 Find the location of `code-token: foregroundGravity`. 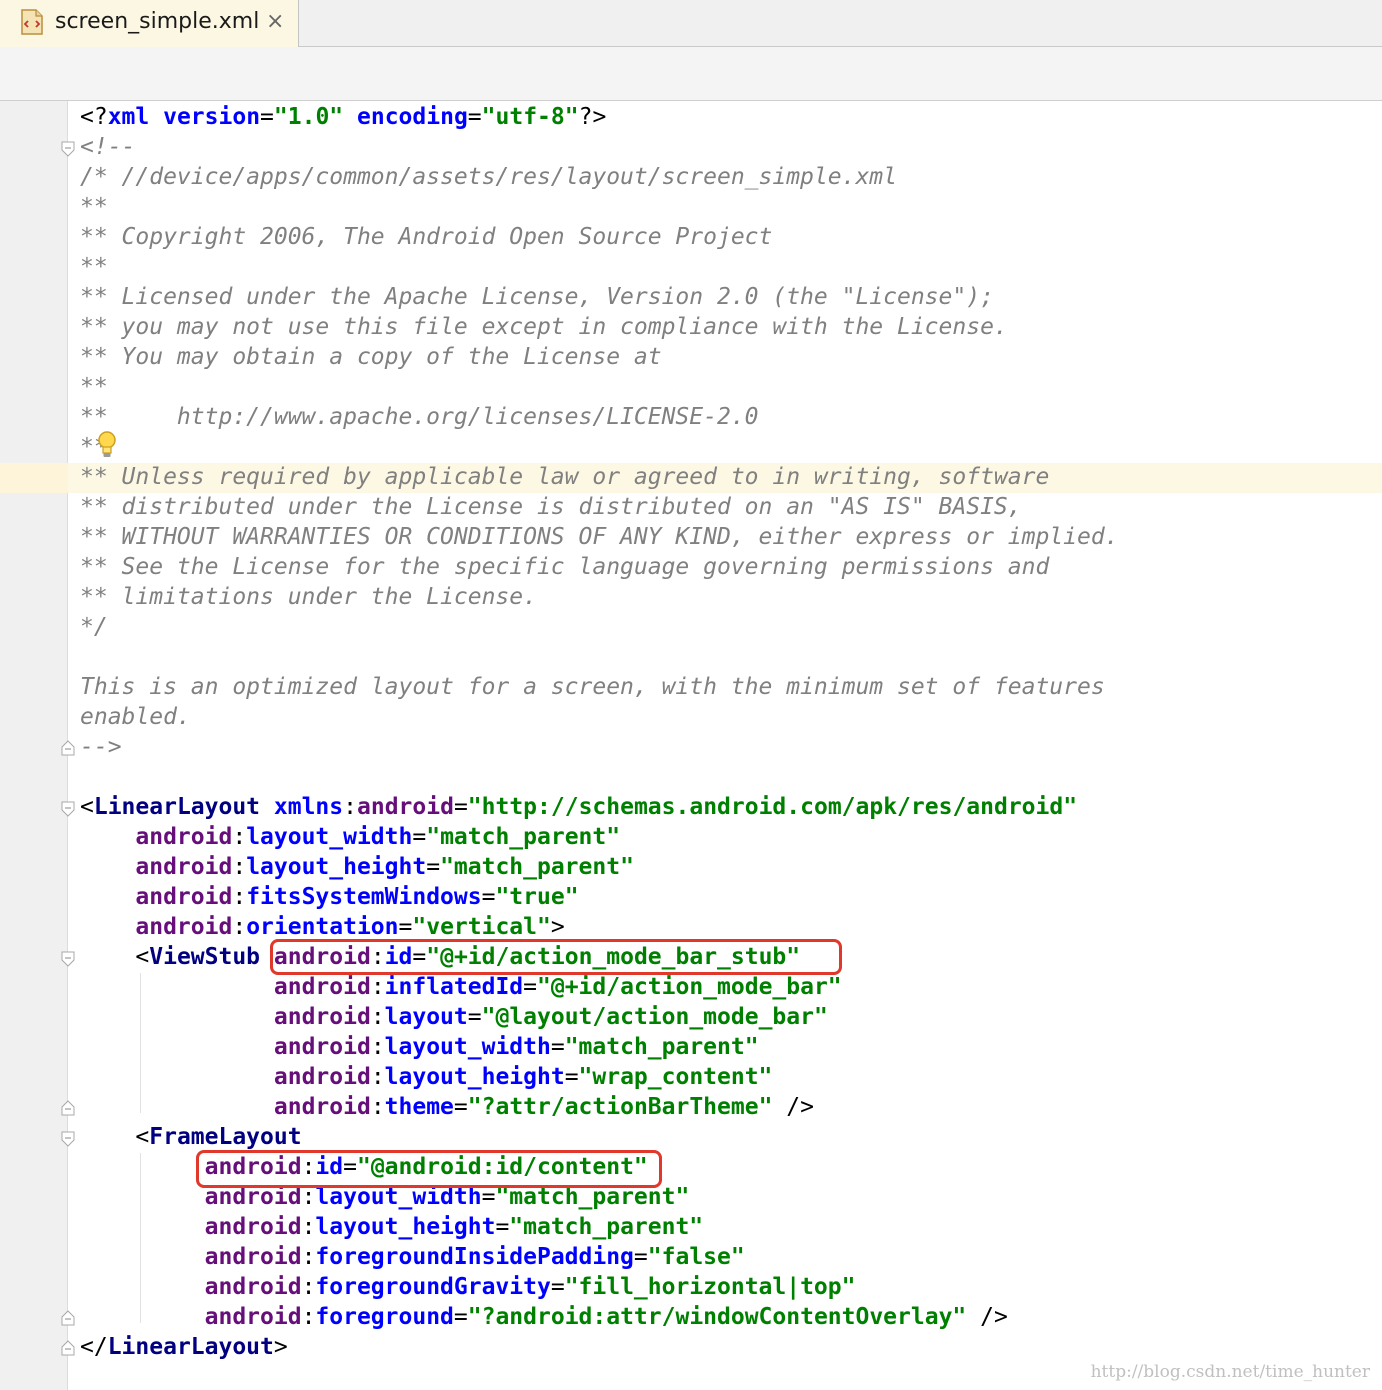

code-token: foregroundGravity is located at coordinates (433, 1287).